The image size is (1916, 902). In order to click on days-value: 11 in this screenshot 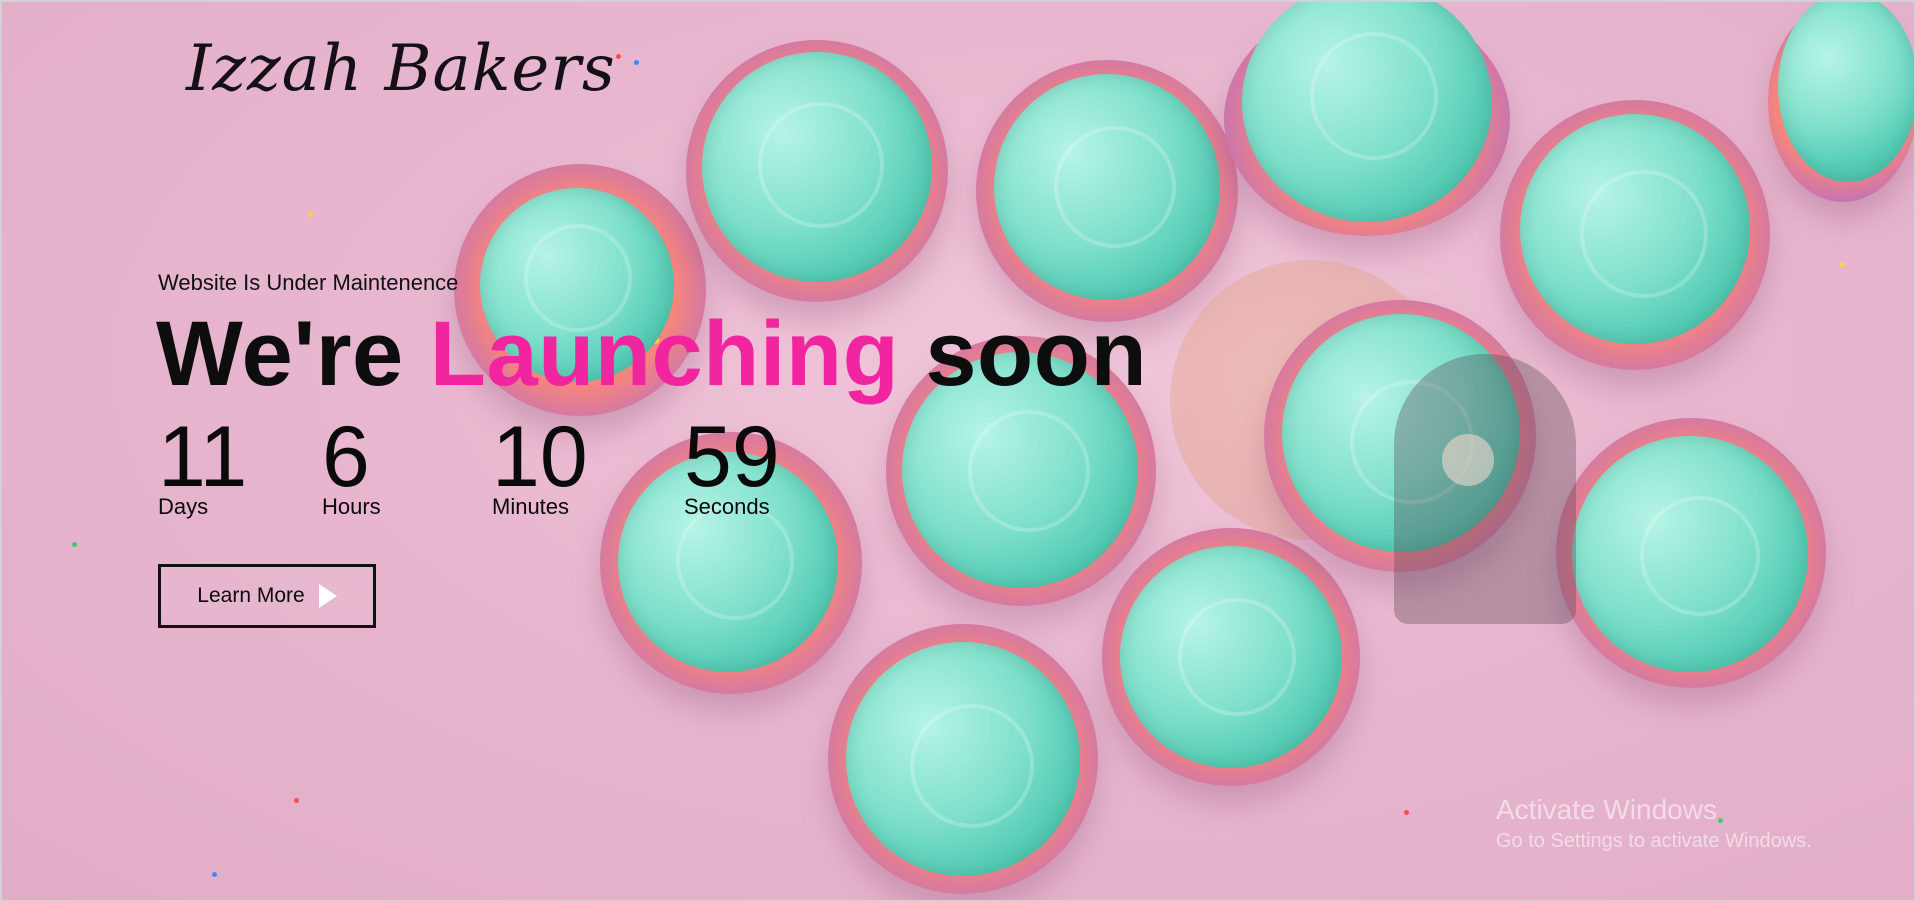, I will do `click(203, 457)`.